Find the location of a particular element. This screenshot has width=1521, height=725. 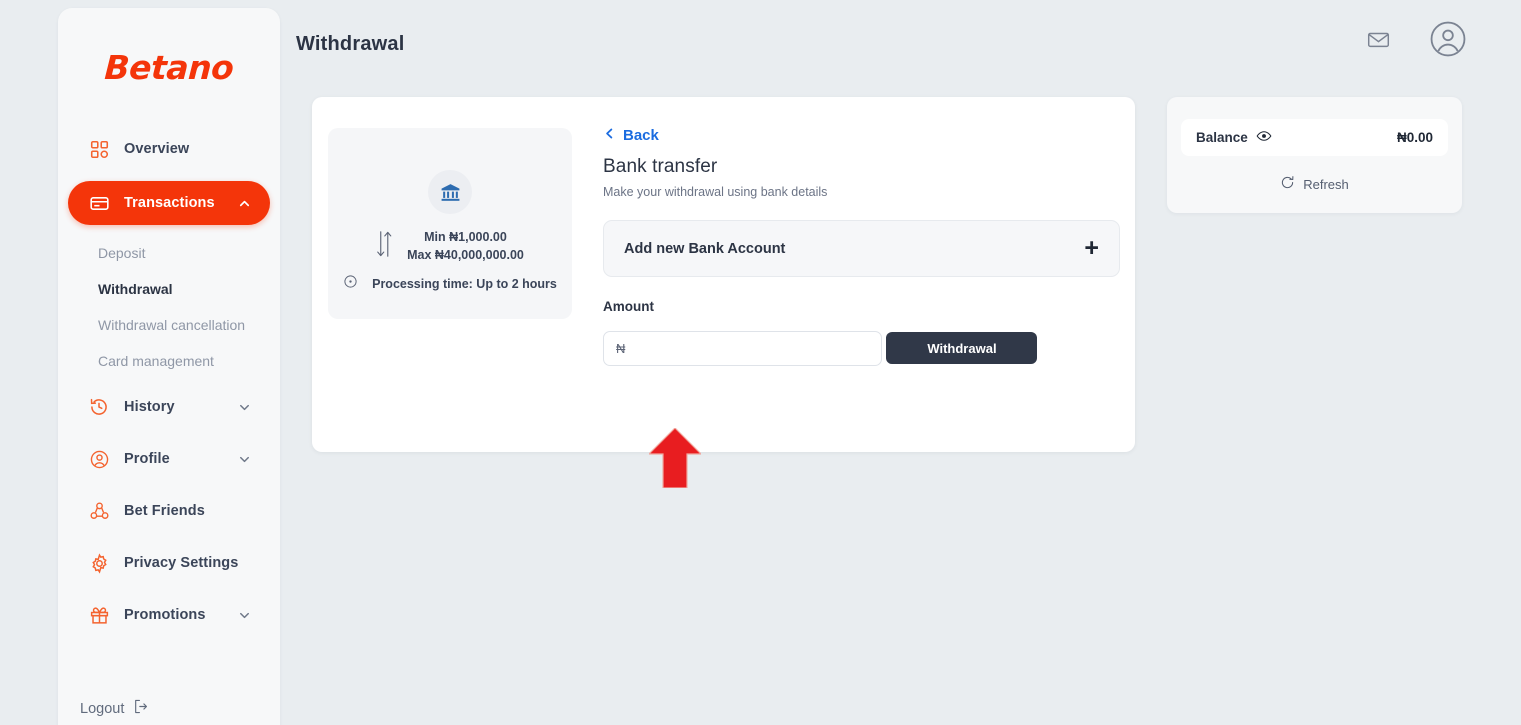

amount-label: Amount is located at coordinates (628, 306).